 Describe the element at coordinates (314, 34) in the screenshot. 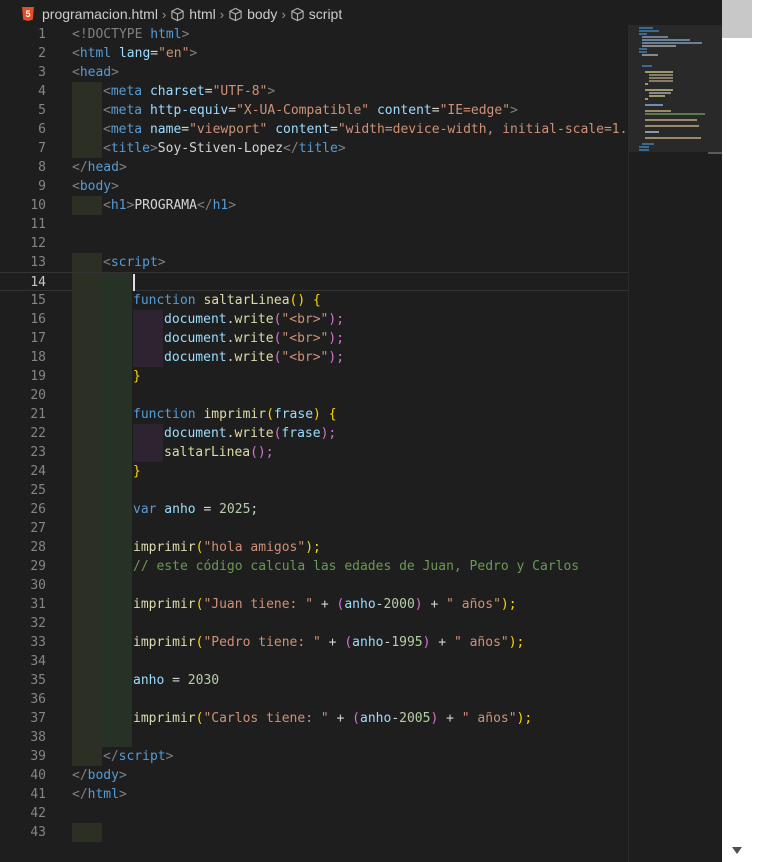

I see `code-line: 1 <!DOCTYPE html>` at that location.